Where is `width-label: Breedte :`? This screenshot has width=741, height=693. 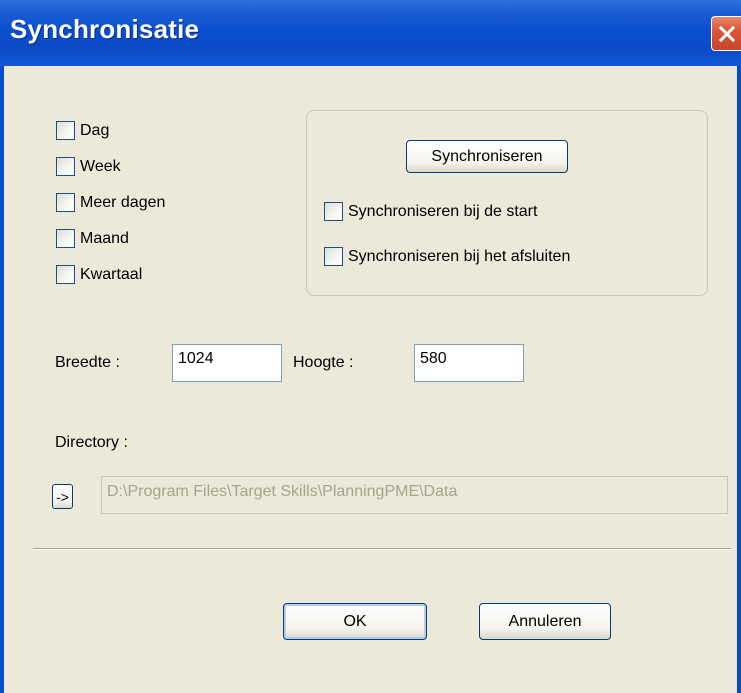 width-label: Breedte : is located at coordinates (87, 362).